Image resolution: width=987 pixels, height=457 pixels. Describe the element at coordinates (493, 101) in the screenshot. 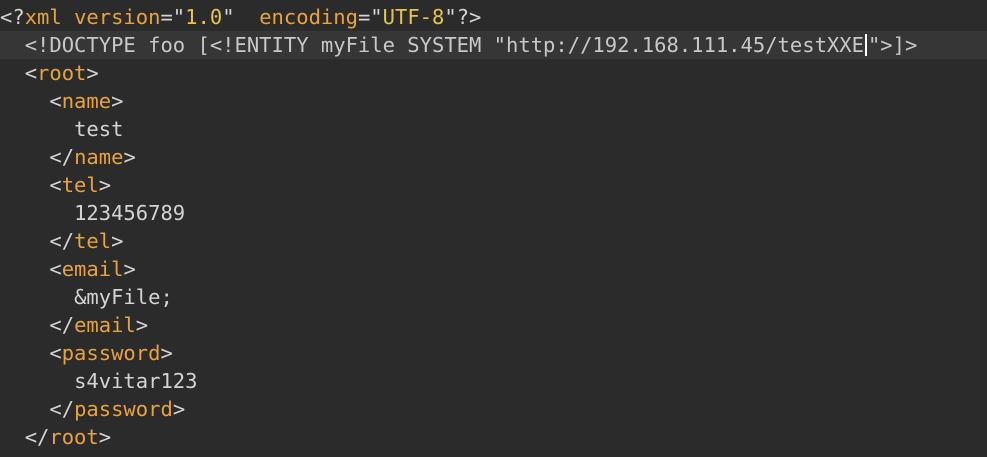

I see `code-line: <name>` at that location.